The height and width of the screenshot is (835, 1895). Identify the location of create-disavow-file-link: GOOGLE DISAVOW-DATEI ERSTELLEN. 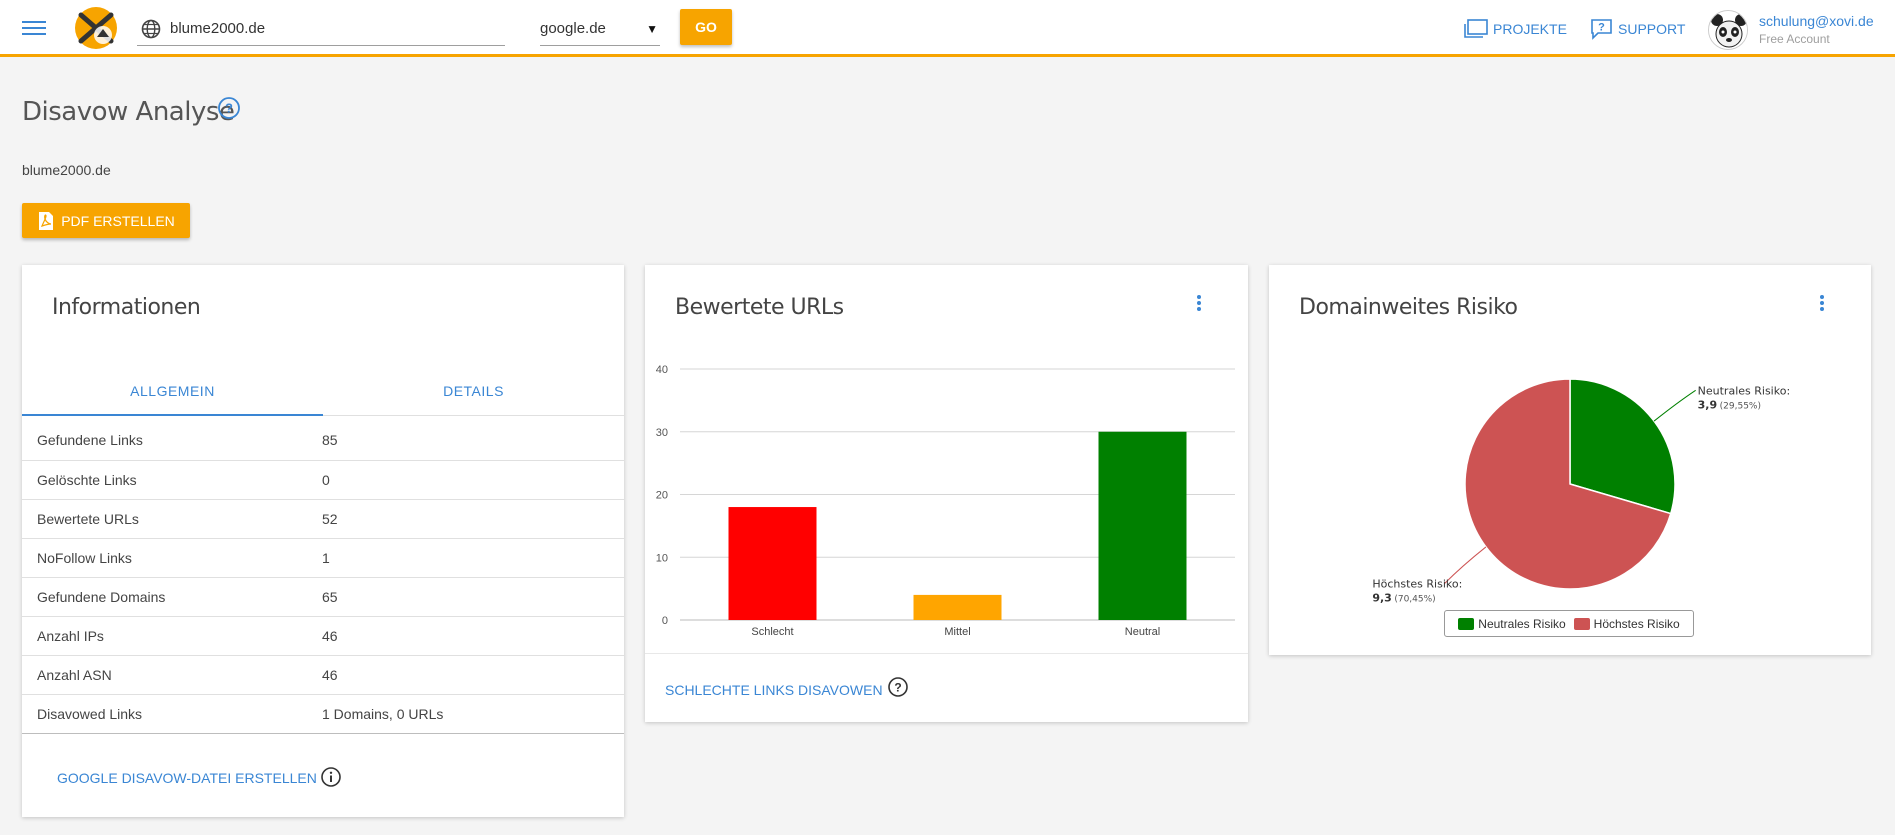
(187, 778).